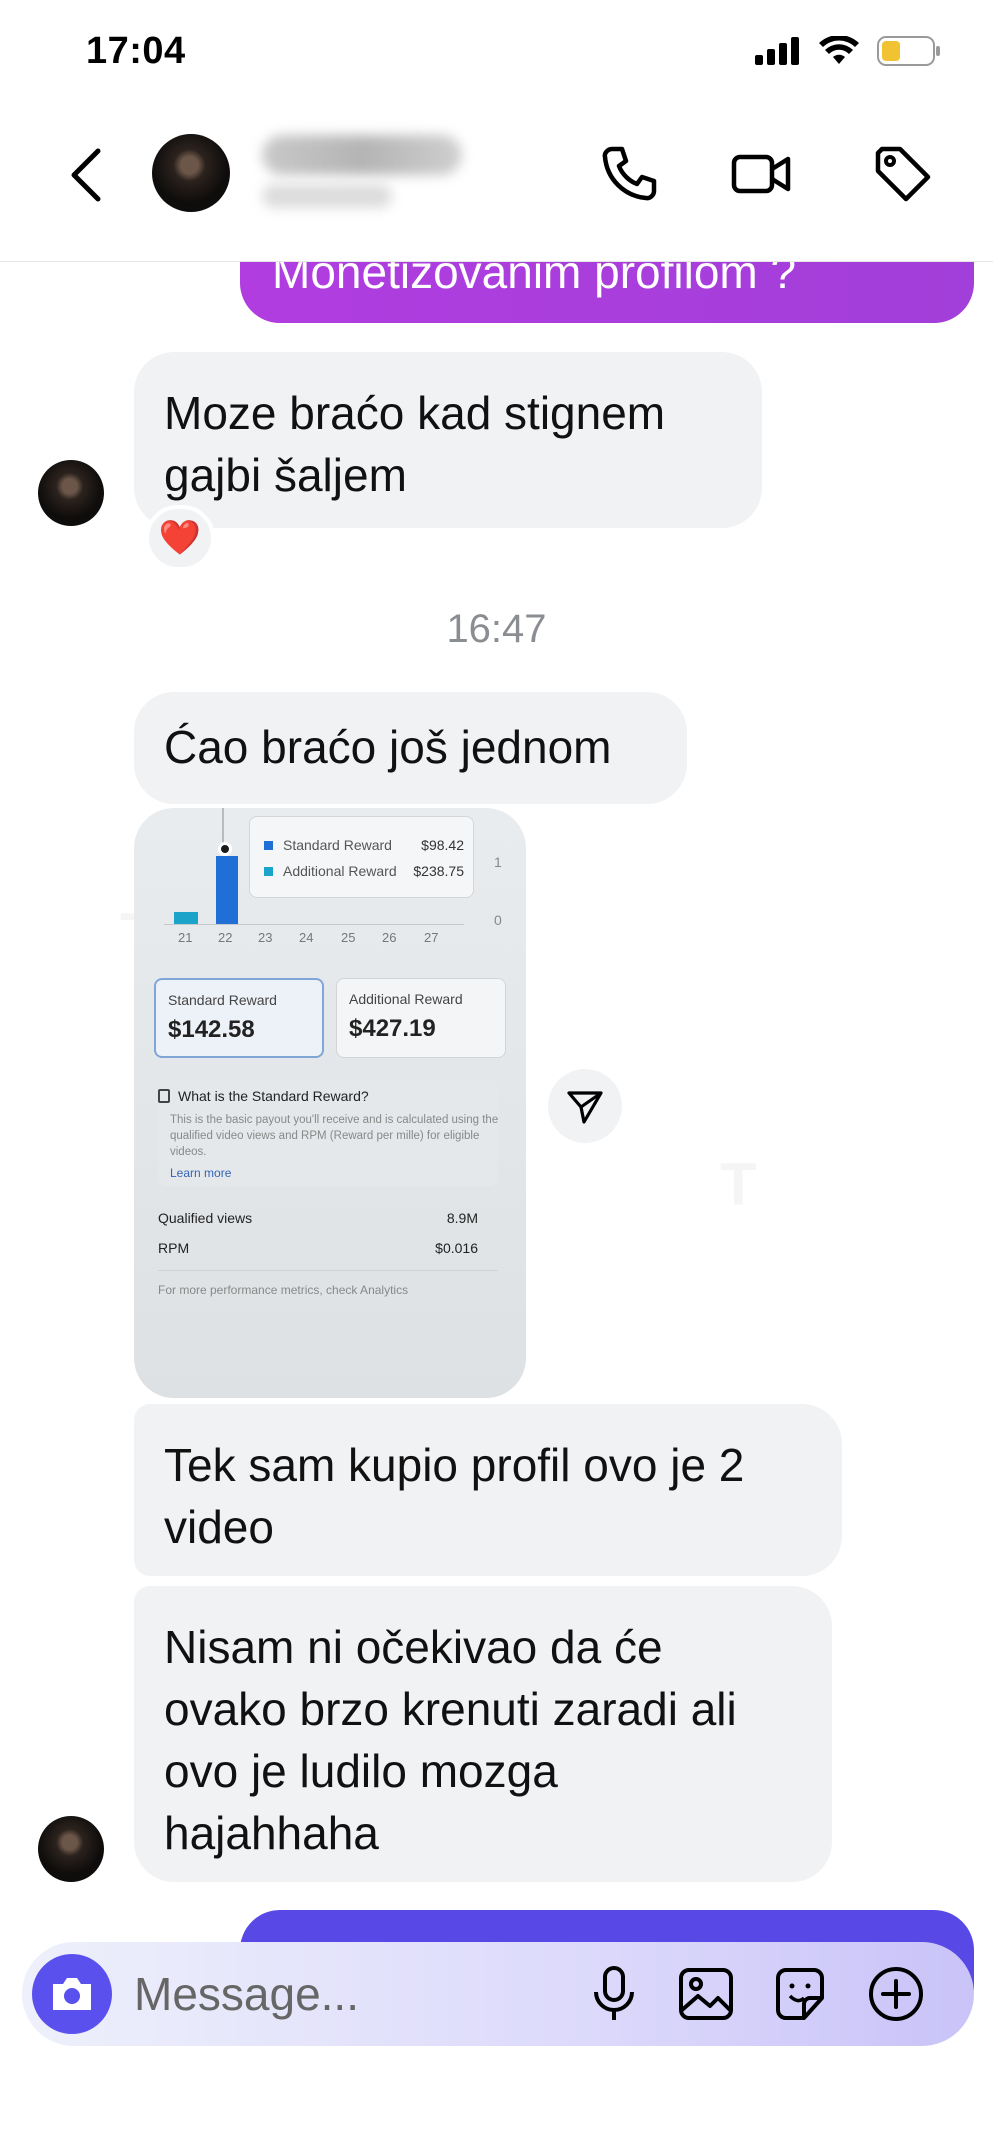  I want to click on message-line: Moze braćo kad stignem, so click(415, 413).